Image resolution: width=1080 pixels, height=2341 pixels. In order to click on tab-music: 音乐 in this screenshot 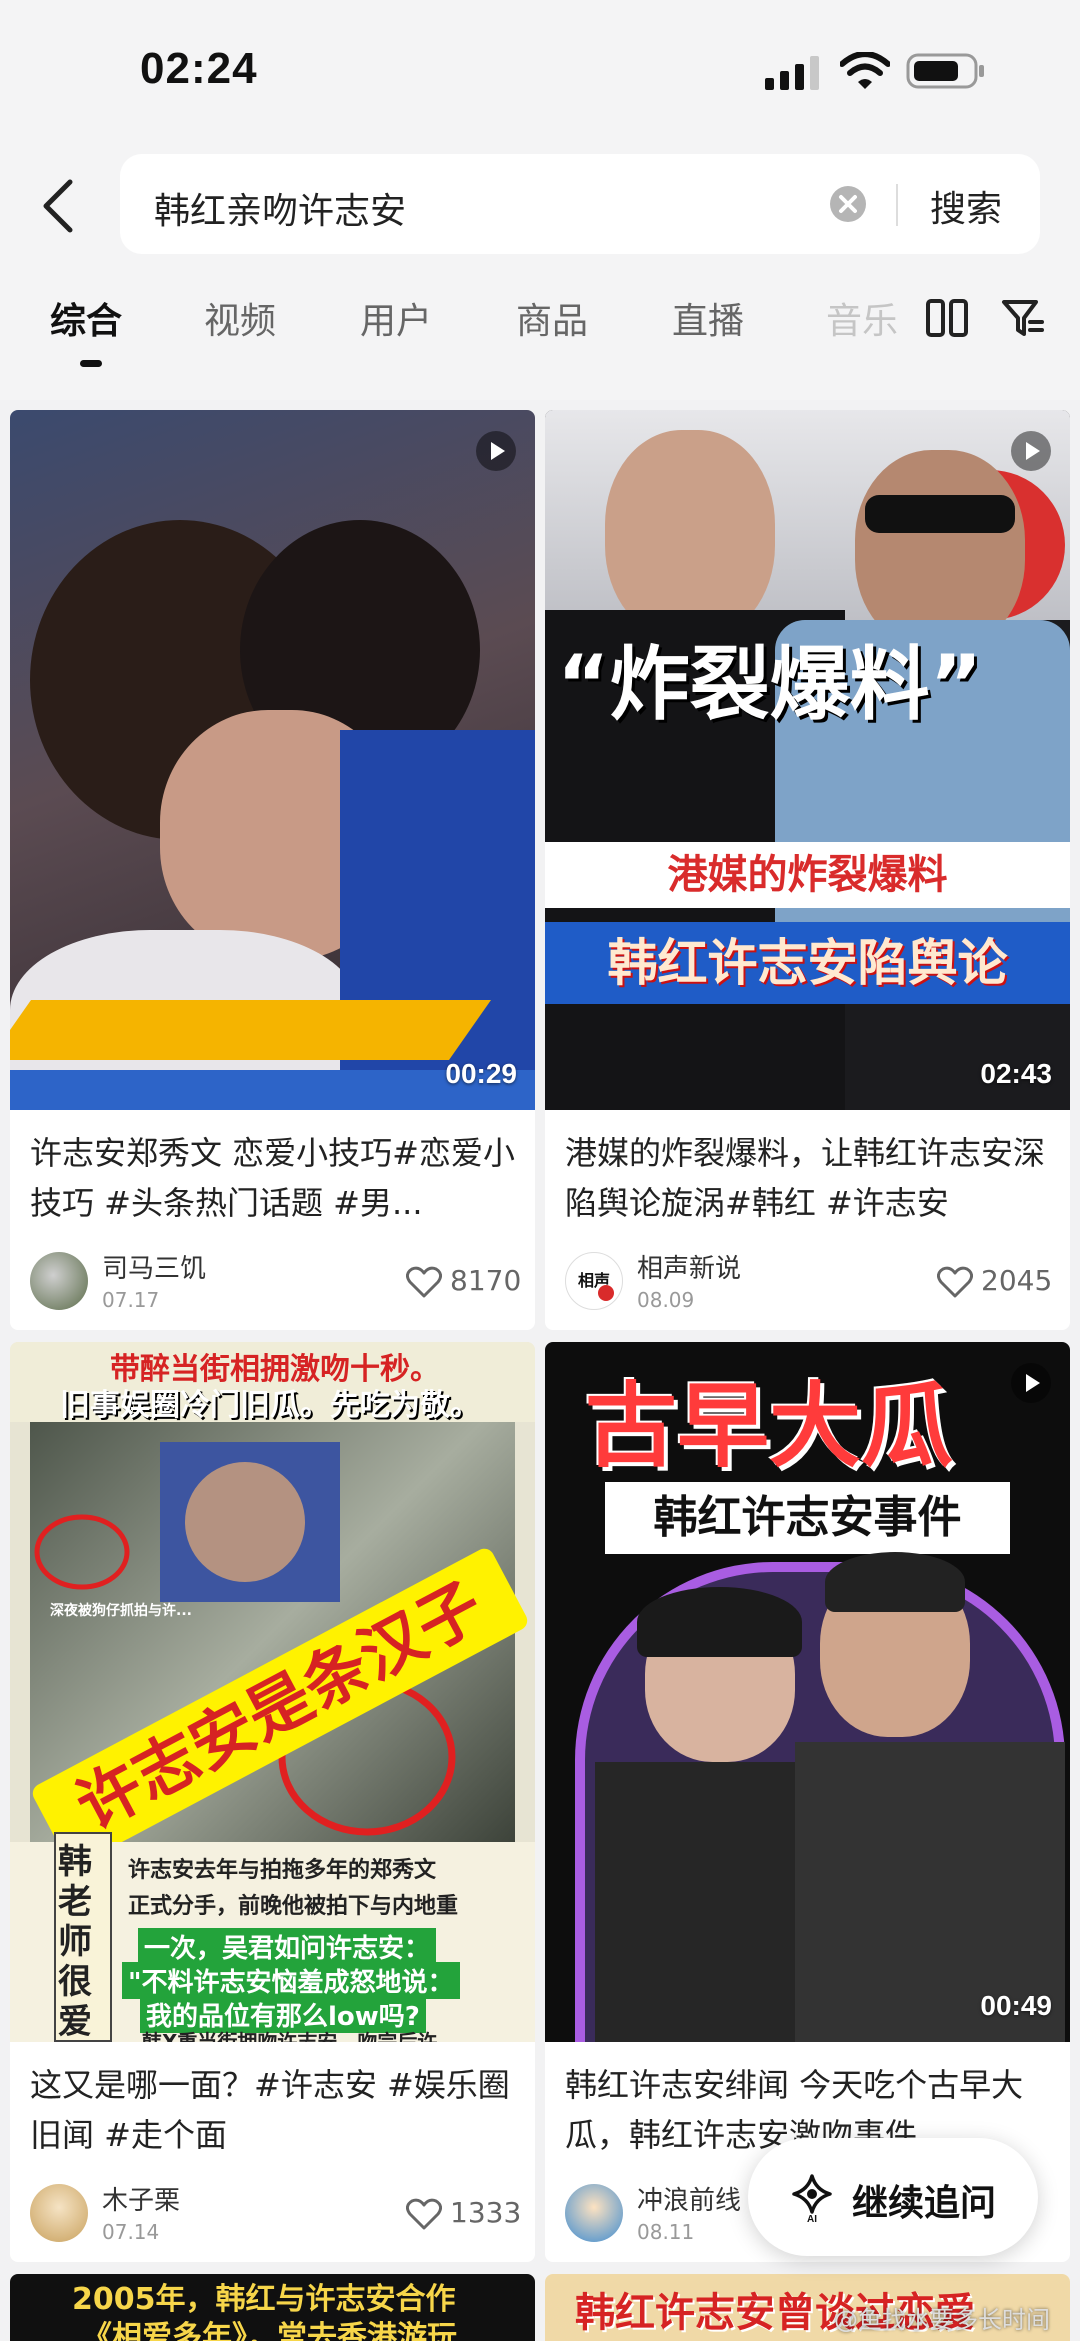, I will do `click(866, 318)`.